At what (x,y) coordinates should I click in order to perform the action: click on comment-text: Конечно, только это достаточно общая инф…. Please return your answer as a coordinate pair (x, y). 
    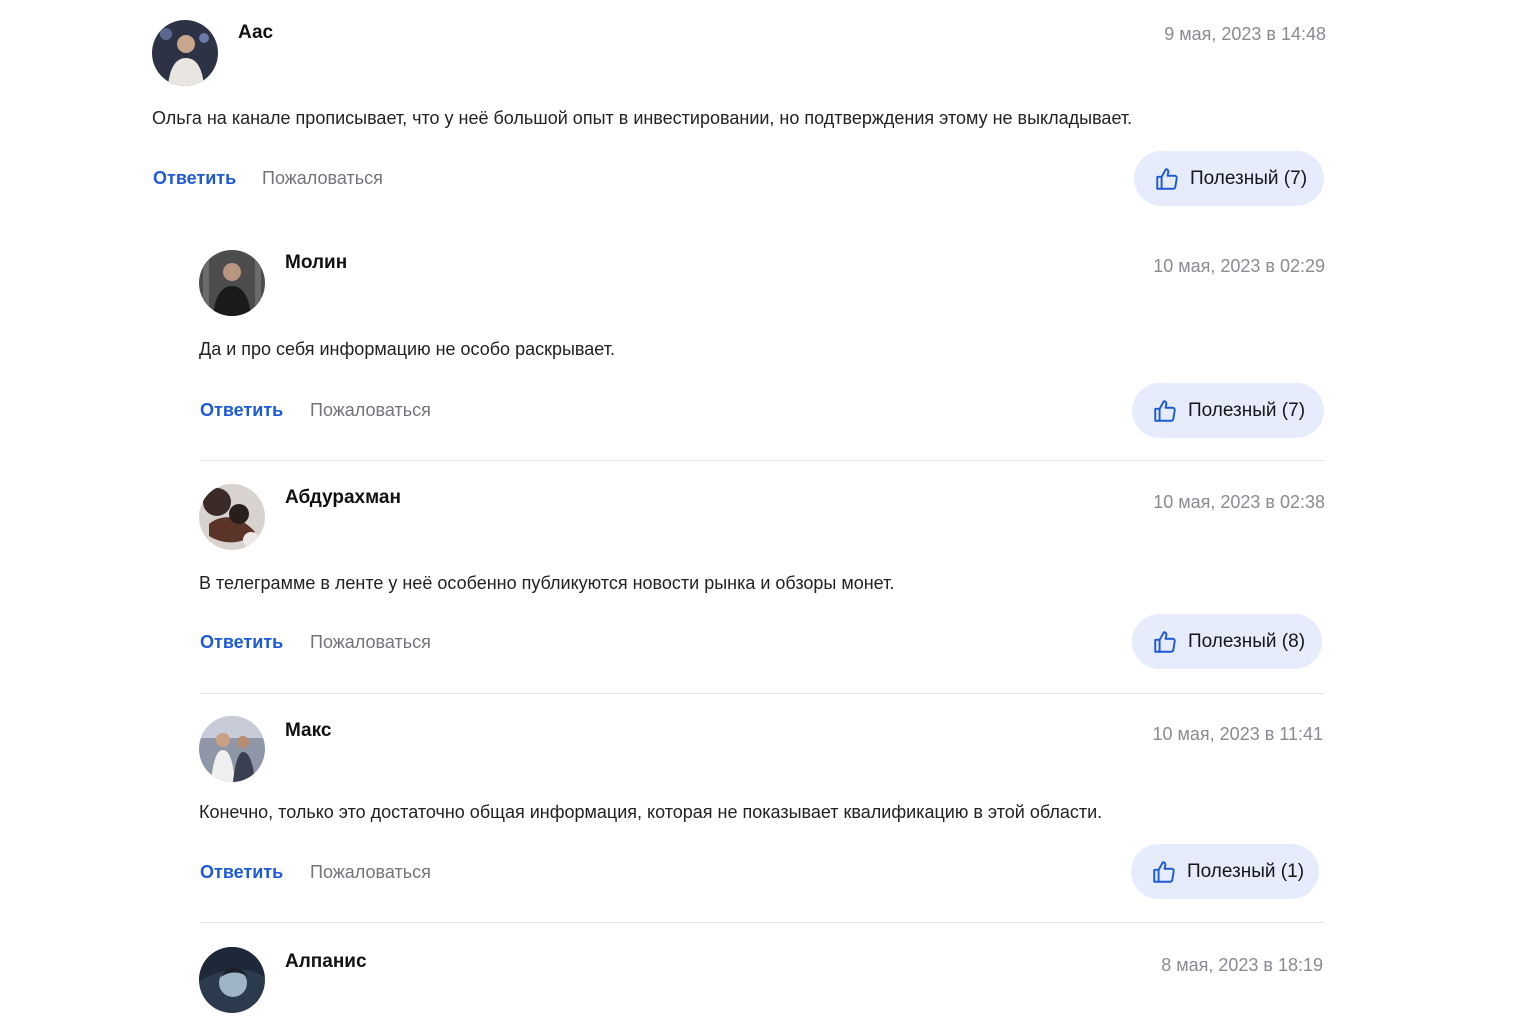
    Looking at the image, I should click on (651, 812).